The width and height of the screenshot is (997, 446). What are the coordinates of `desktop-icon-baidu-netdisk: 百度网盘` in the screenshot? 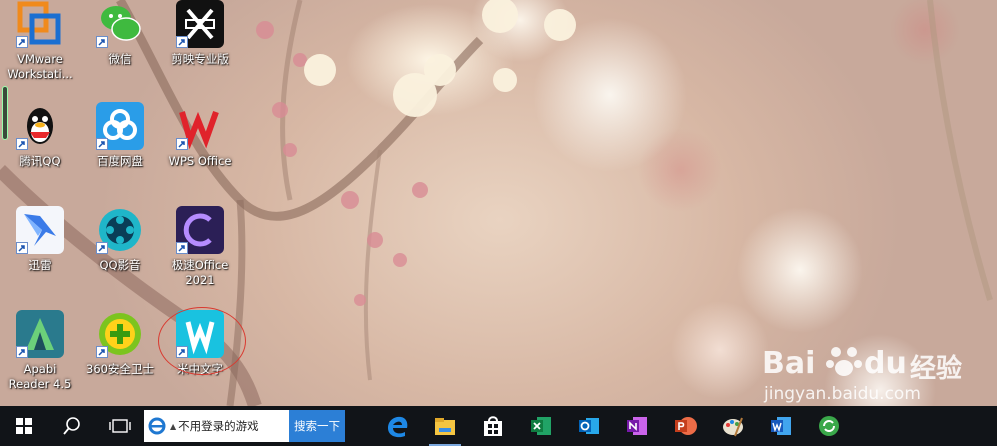 It's located at (120, 150).